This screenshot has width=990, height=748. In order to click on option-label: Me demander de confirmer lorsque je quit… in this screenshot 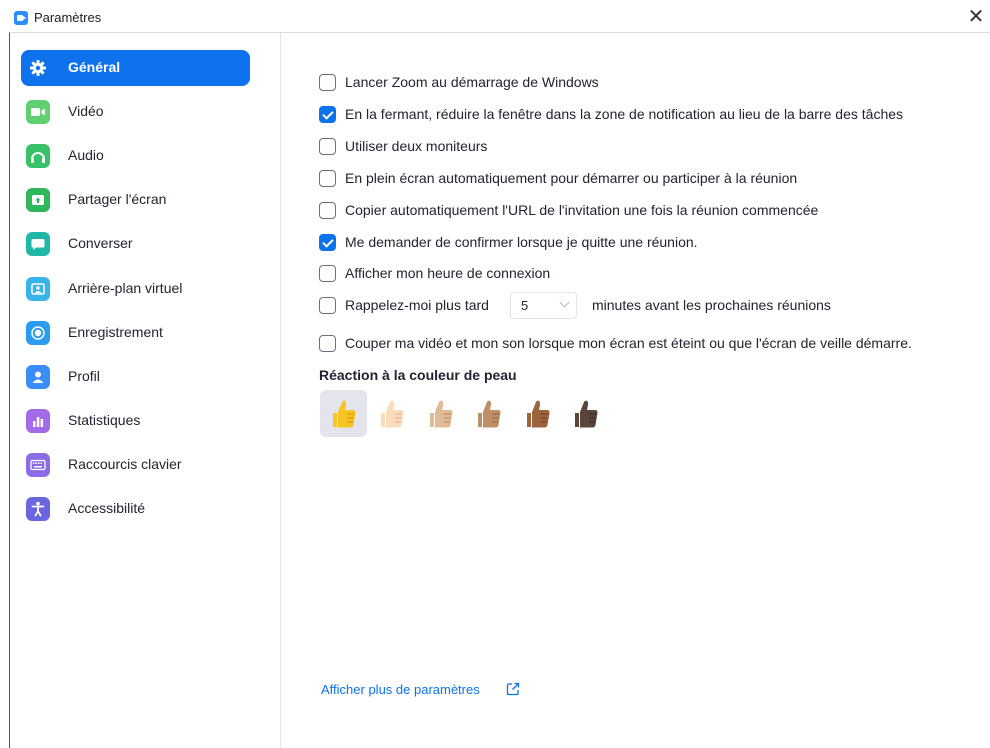, I will do `click(521, 242)`.